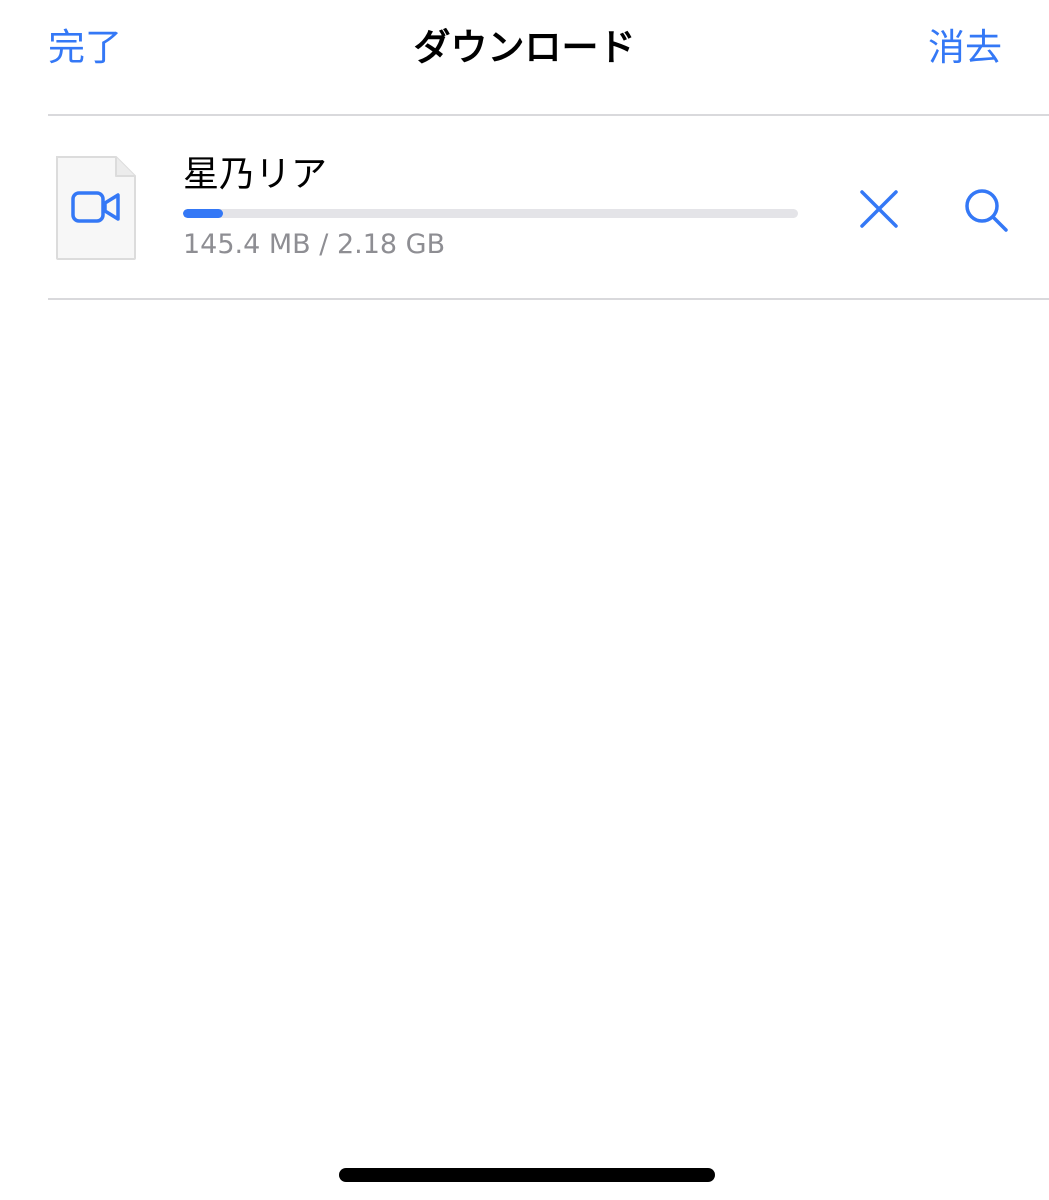 Image resolution: width=1049 pixels, height=1200 pixels. What do you see at coordinates (314, 244) in the screenshot?
I see `download-size-text: 145.4 MB / 2.18 GB` at bounding box center [314, 244].